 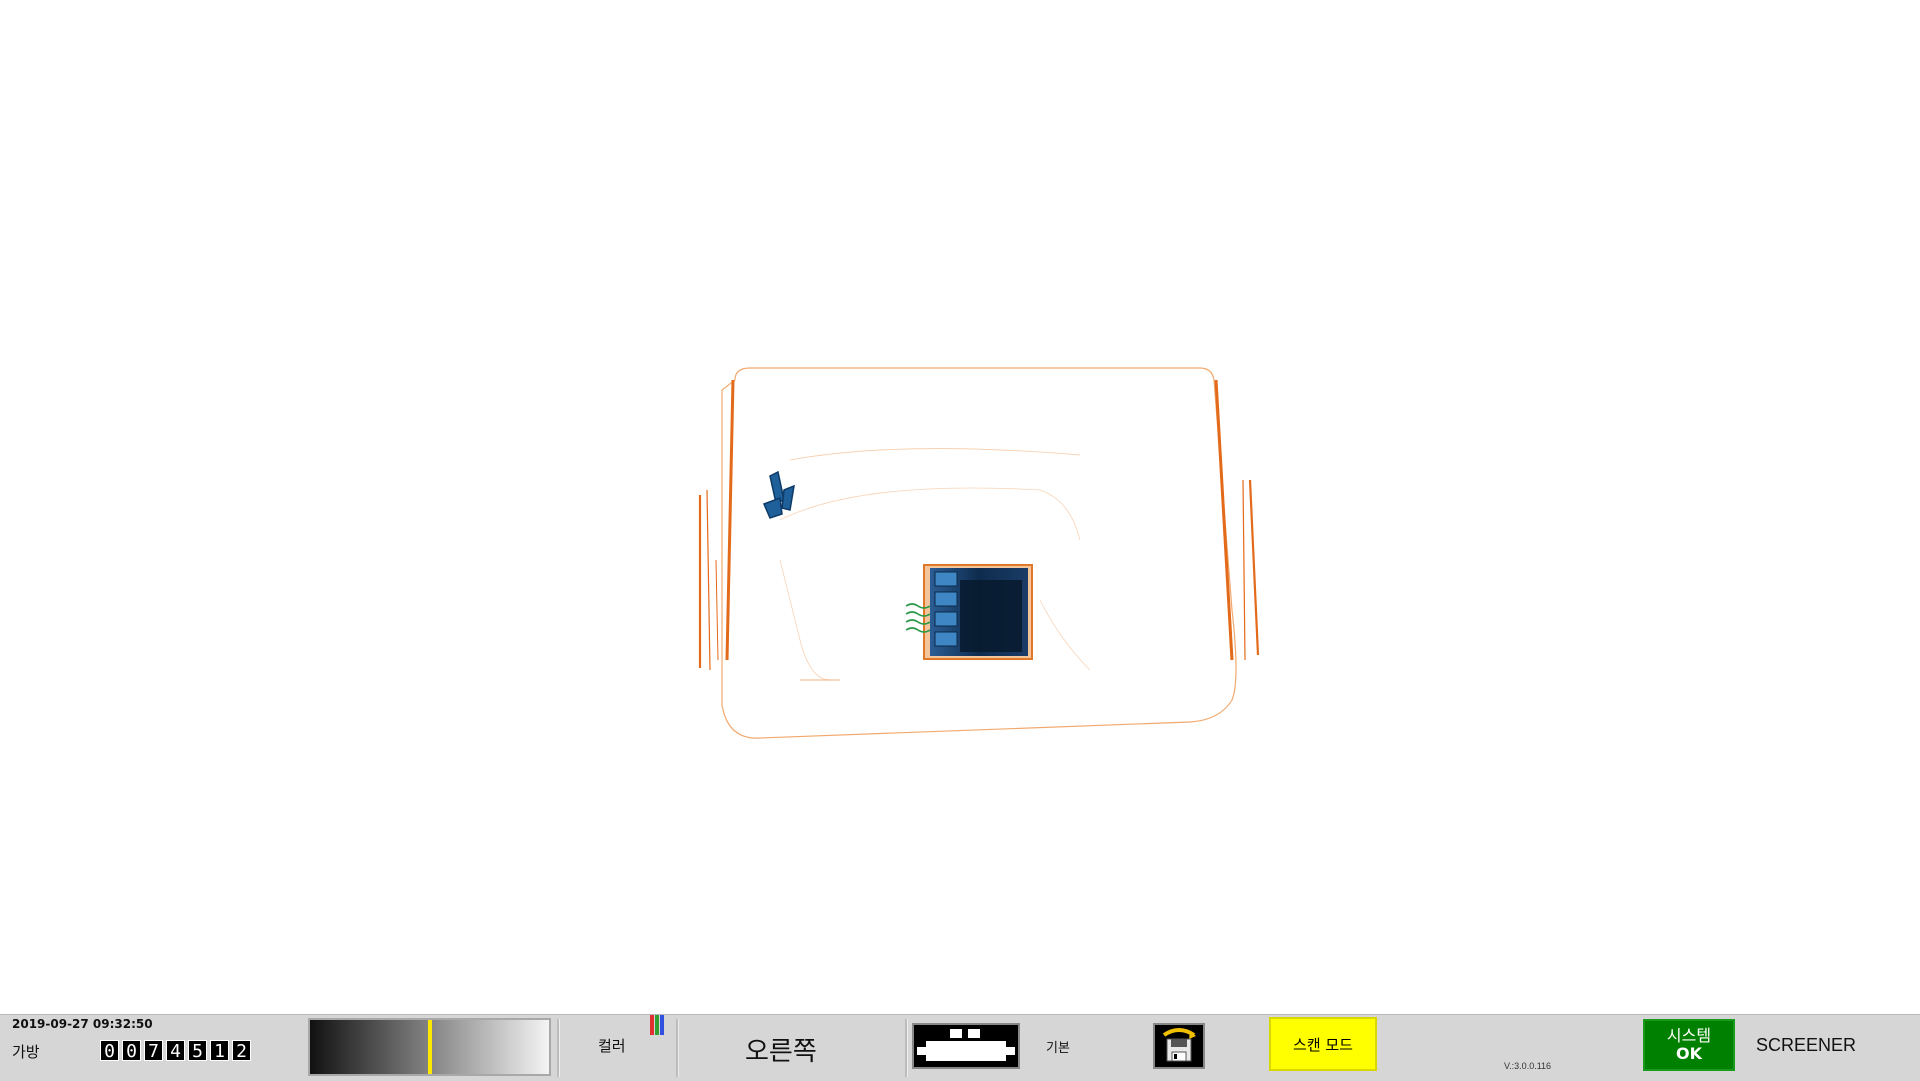 I want to click on save-image-button, so click(x=1179, y=1046).